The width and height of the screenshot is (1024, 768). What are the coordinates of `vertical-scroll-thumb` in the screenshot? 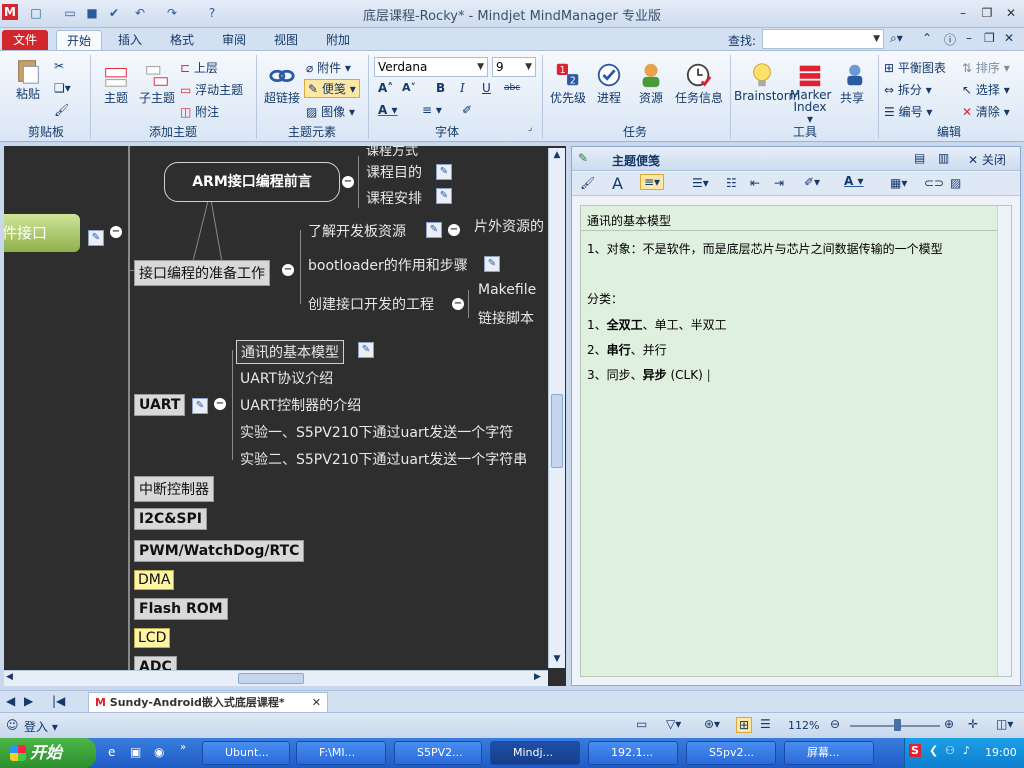 It's located at (557, 431).